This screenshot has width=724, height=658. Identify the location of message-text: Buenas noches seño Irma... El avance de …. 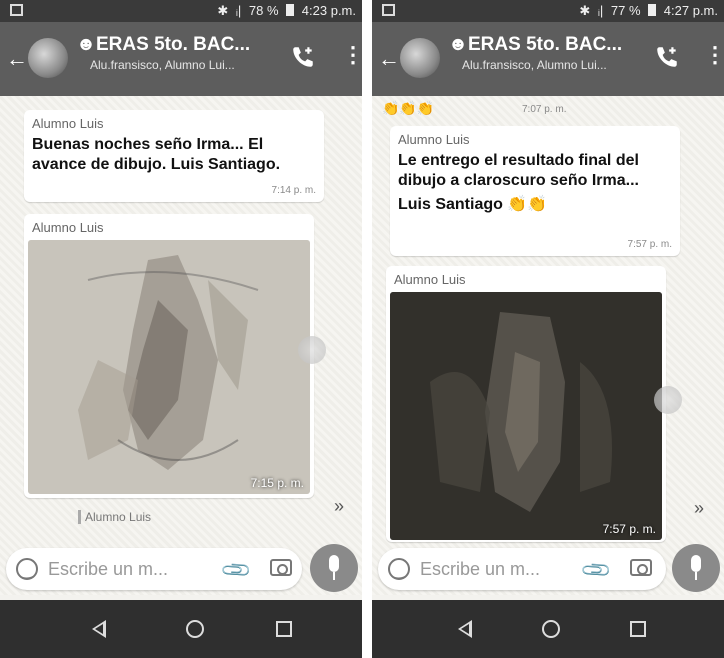
(156, 154).